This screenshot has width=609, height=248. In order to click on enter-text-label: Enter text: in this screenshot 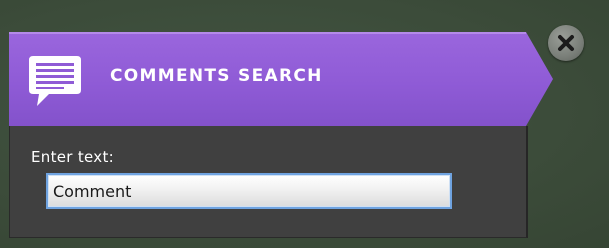, I will do `click(72, 157)`.